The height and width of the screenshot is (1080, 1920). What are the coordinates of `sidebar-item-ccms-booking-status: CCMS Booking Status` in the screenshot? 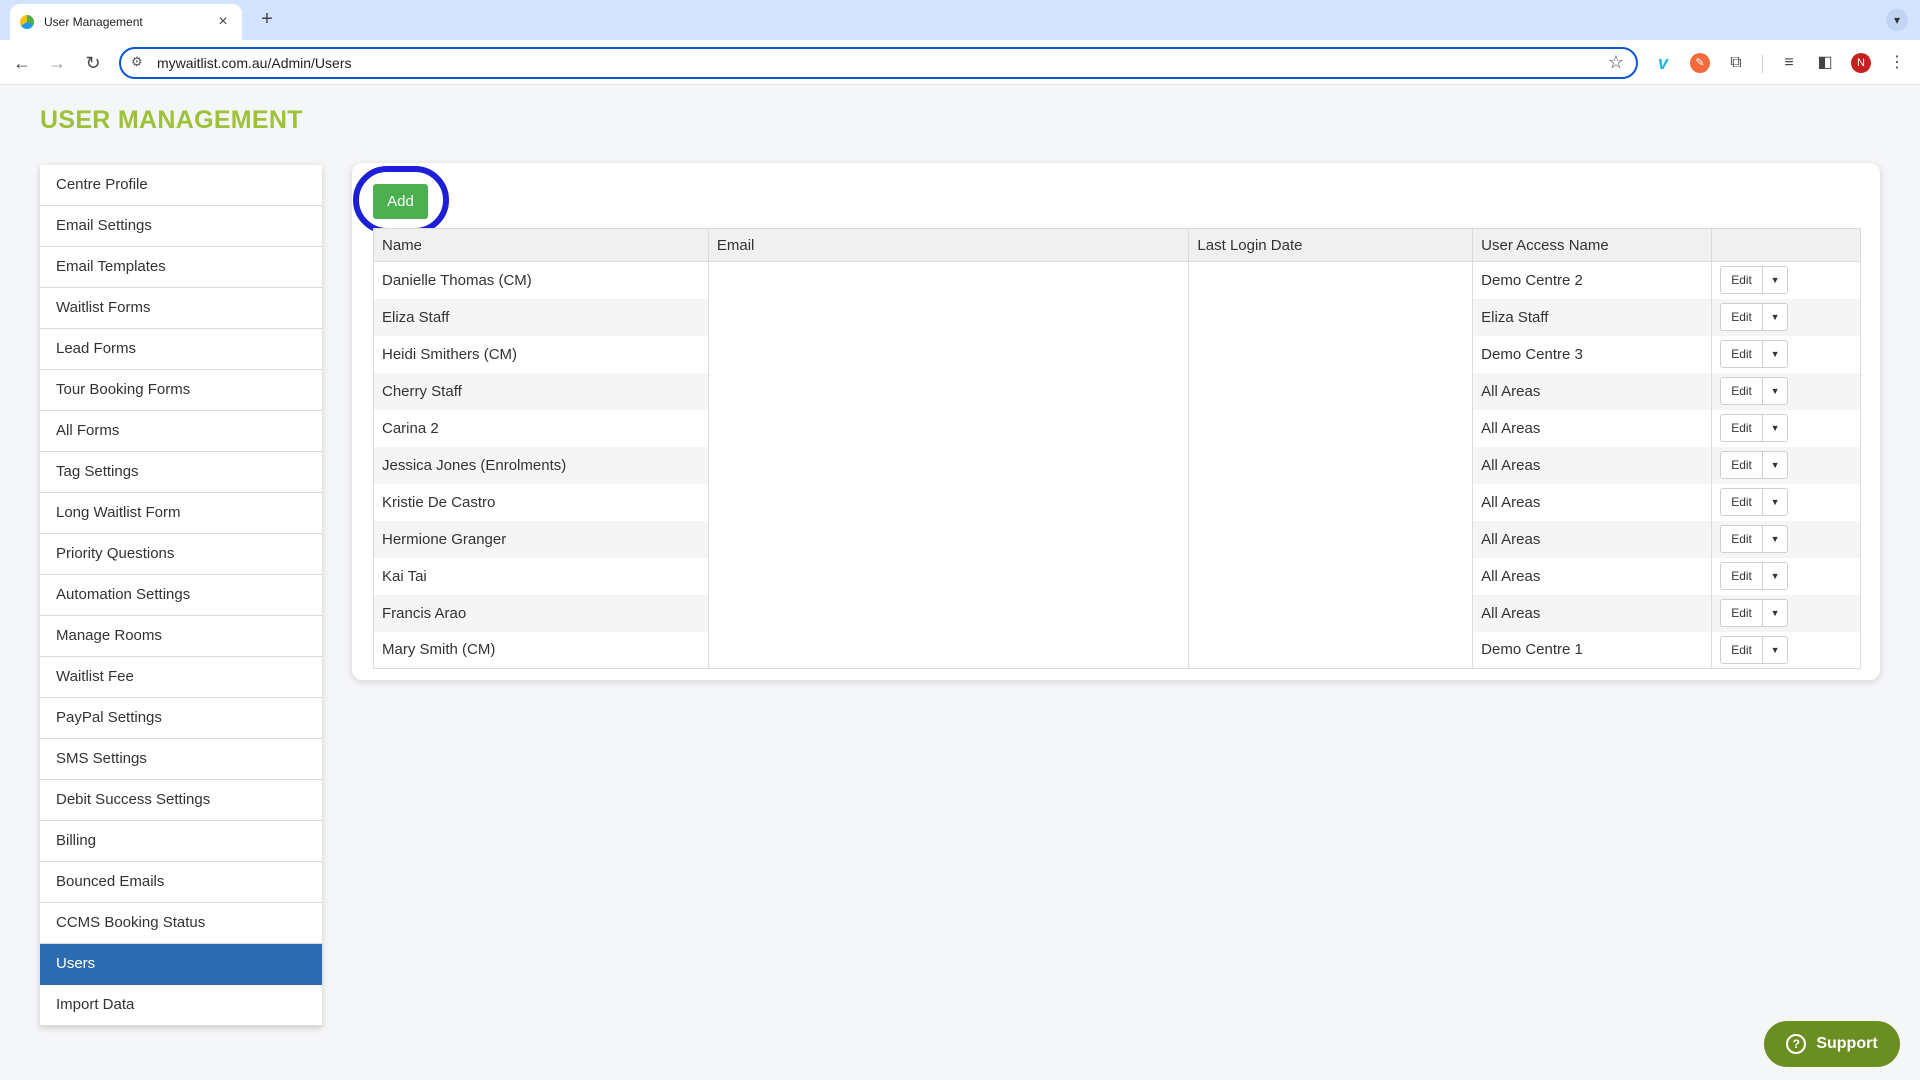 It's located at (181, 923).